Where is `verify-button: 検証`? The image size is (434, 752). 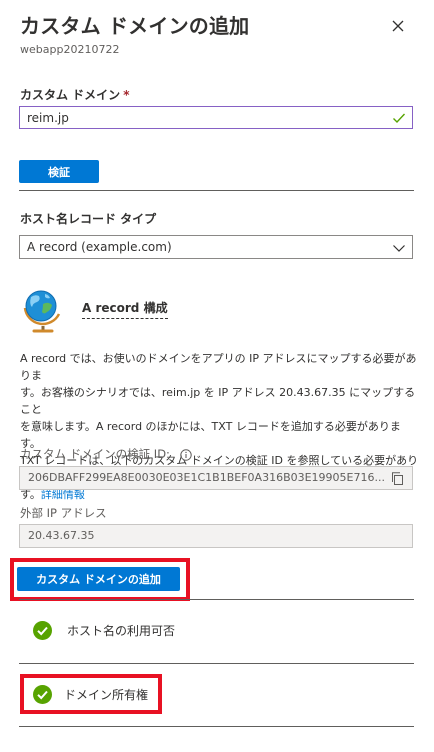
verify-button: 検証 is located at coordinates (59, 171).